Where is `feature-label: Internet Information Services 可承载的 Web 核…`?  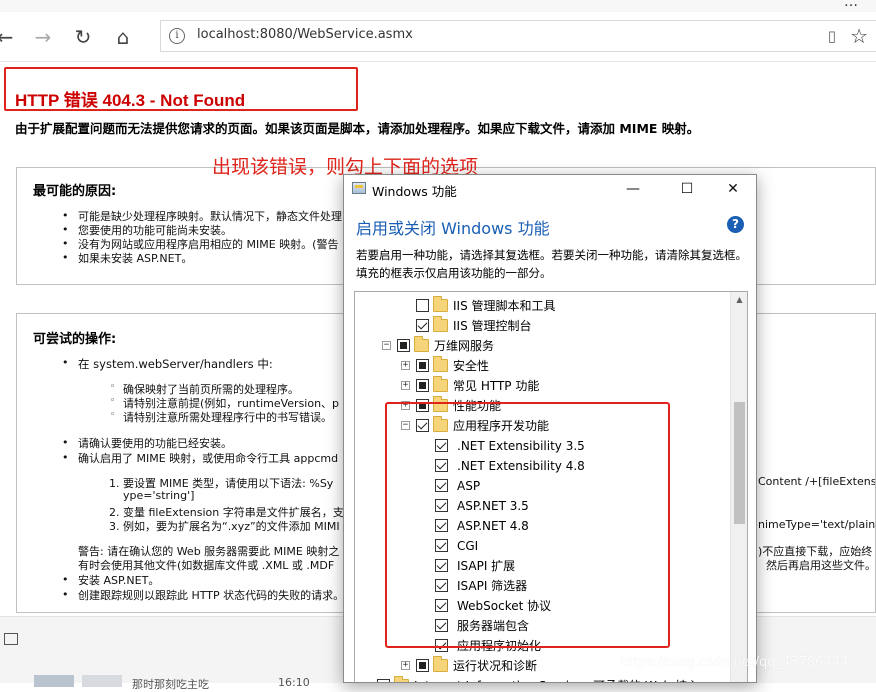
feature-label: Internet Information Services 可承载的 Web 核… is located at coordinates (556, 679).